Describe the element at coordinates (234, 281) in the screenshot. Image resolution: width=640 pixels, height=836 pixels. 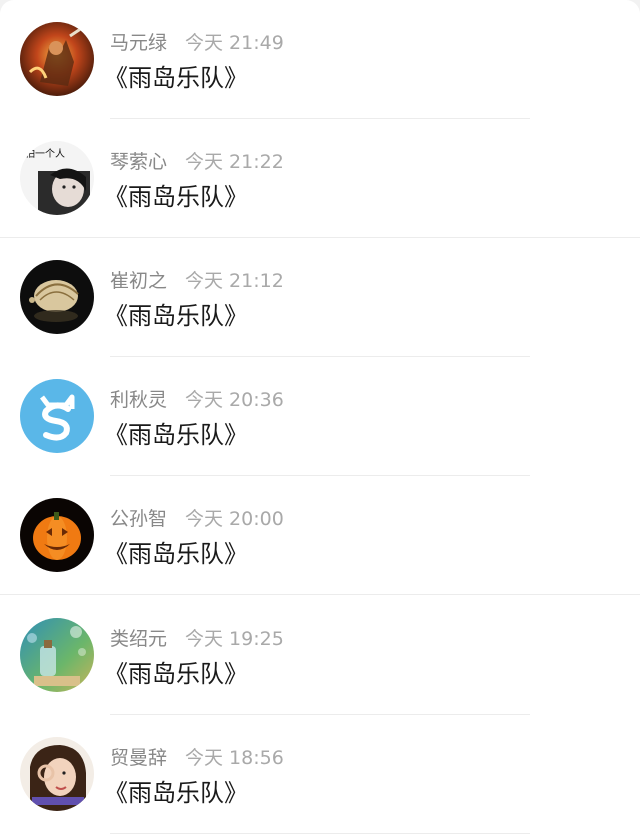
I see `timestamp: 今天 21:12` at that location.